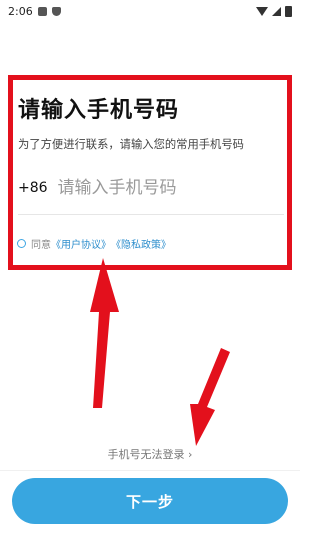 This screenshot has height=533, width=320. Describe the element at coordinates (34, 11) in the screenshot. I see `status-left: 2:06` at that location.